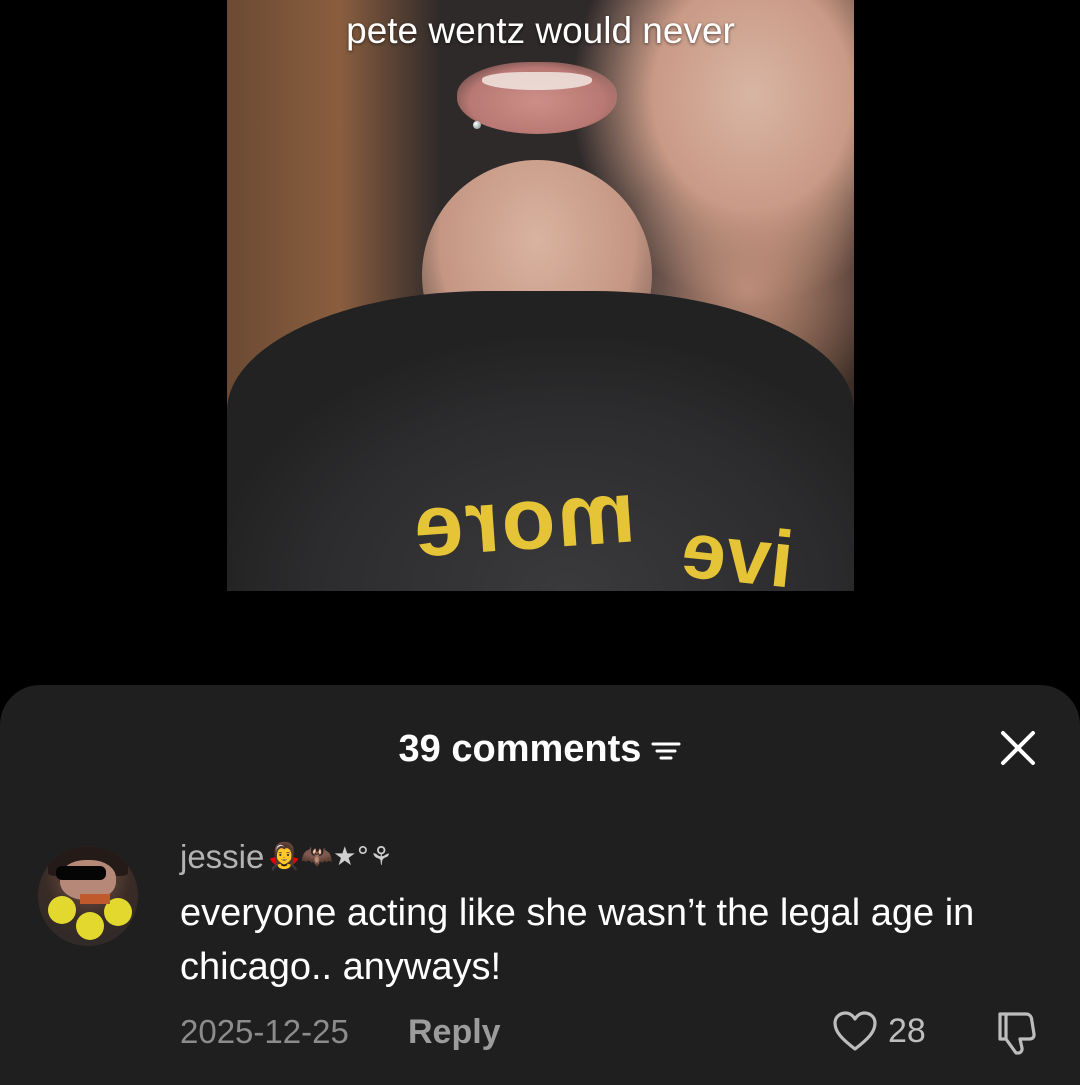  Describe the element at coordinates (537, 81) in the screenshot. I see `video-frame-teeth` at that location.